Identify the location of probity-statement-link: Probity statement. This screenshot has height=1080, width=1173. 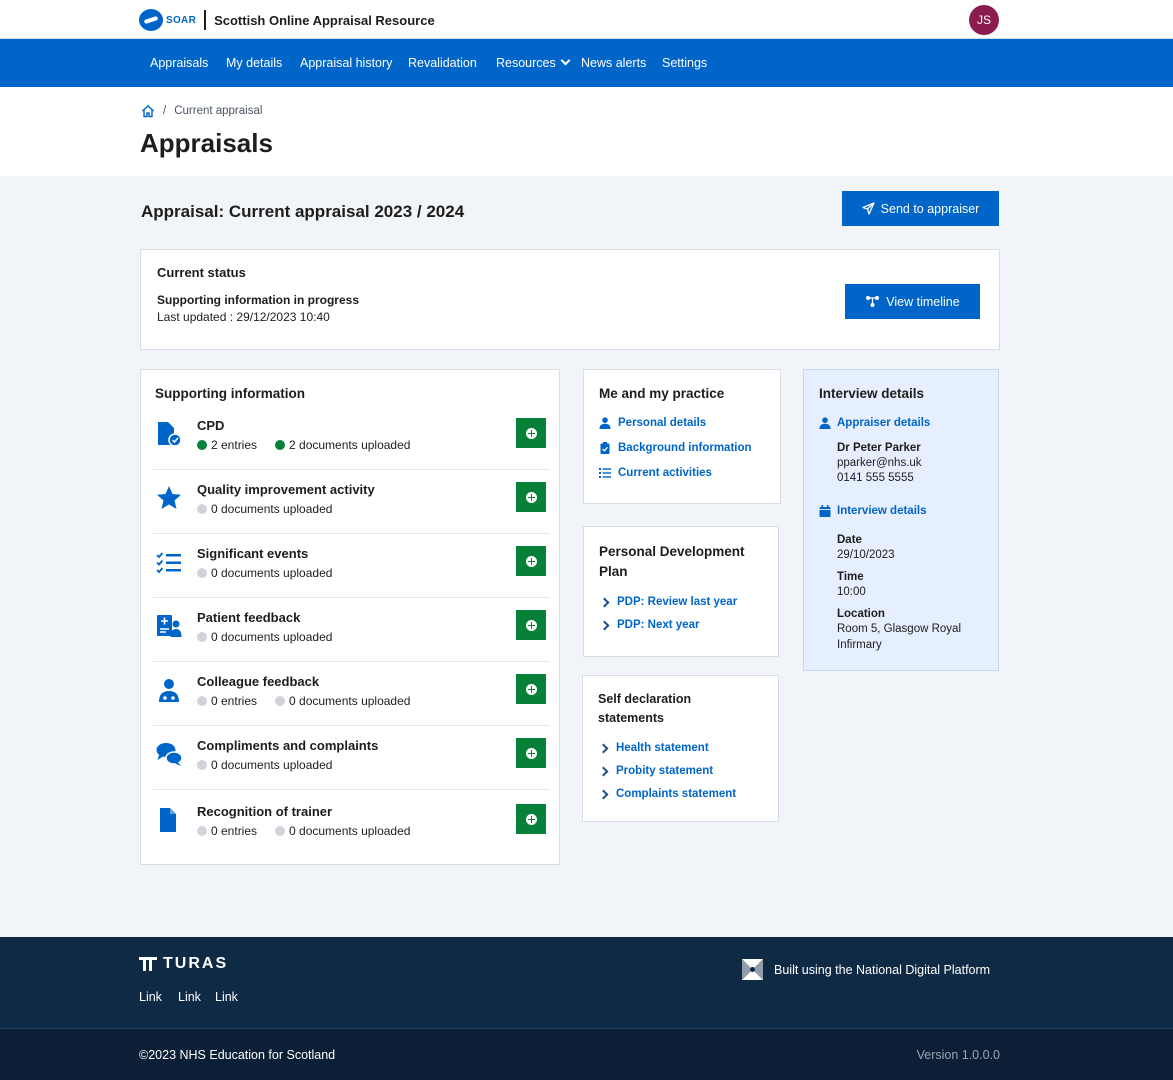
(655, 771).